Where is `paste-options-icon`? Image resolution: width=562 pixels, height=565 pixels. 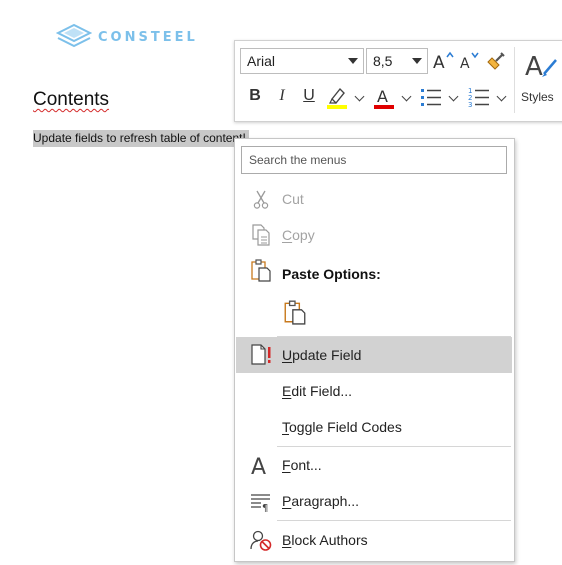
paste-options-icon is located at coordinates (261, 270).